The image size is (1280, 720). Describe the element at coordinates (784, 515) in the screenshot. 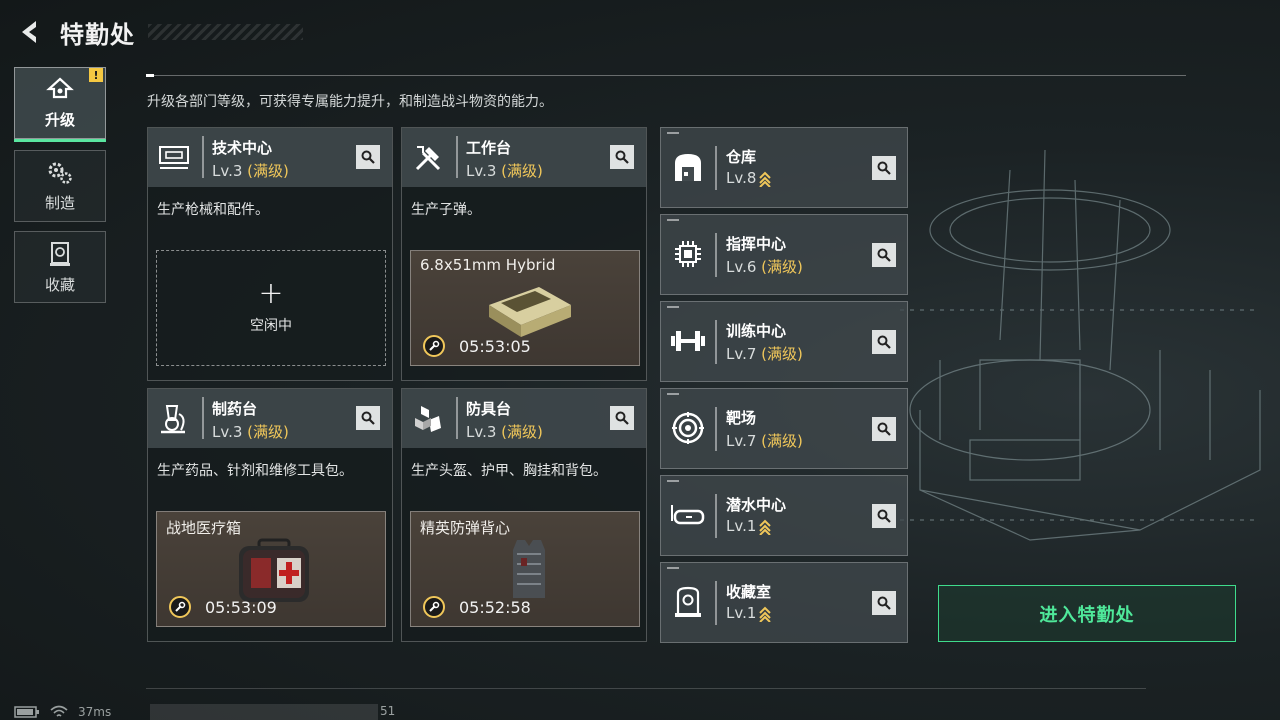

I see `facility-diving-center: 潜水中心 Lv.1` at that location.